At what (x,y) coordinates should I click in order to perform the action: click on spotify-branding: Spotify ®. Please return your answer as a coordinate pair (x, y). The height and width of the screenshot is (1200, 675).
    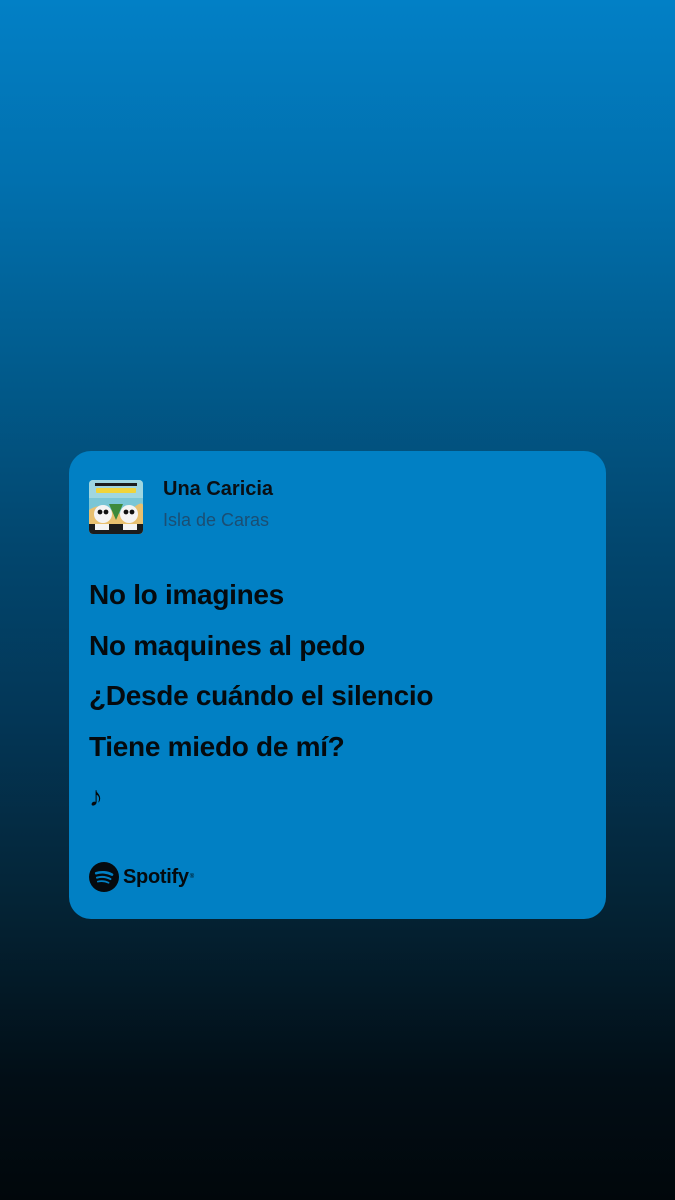
    Looking at the image, I should click on (141, 877).